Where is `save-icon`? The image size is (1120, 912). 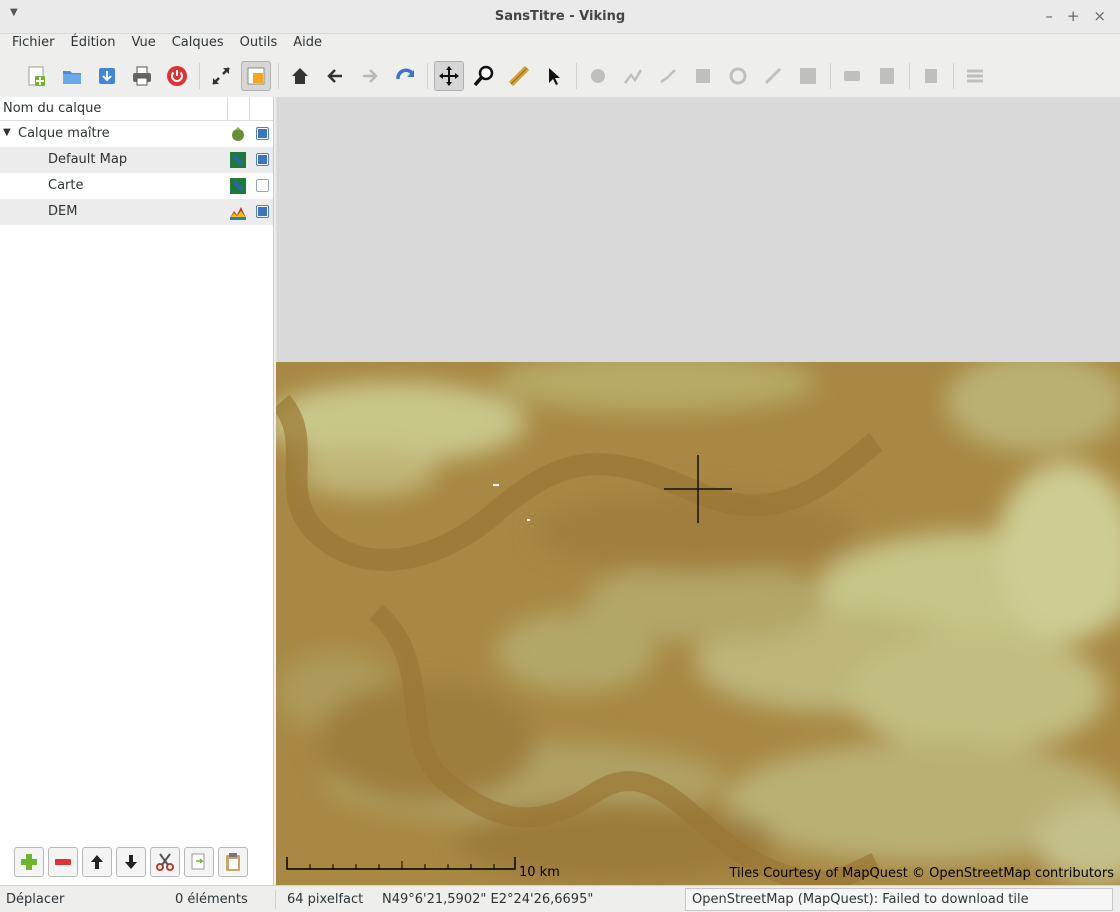 save-icon is located at coordinates (107, 76).